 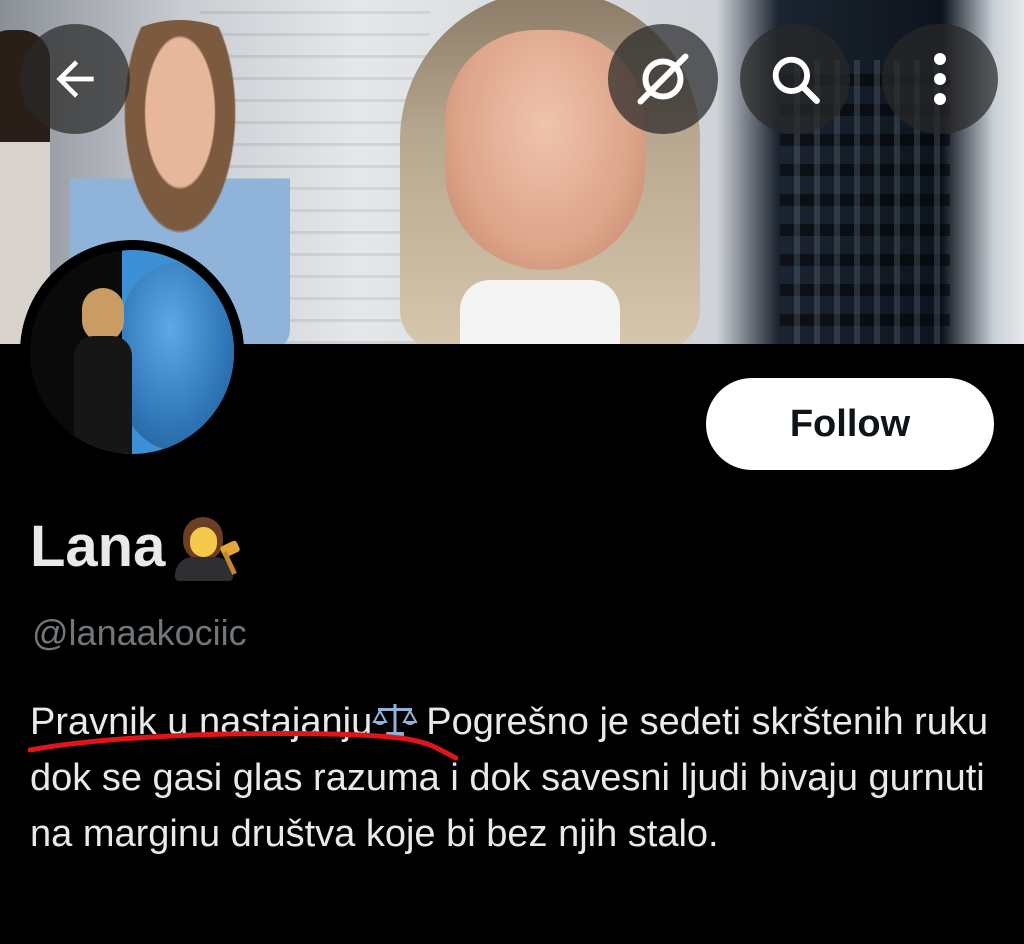 I want to click on back-button, so click(x=75, y=79).